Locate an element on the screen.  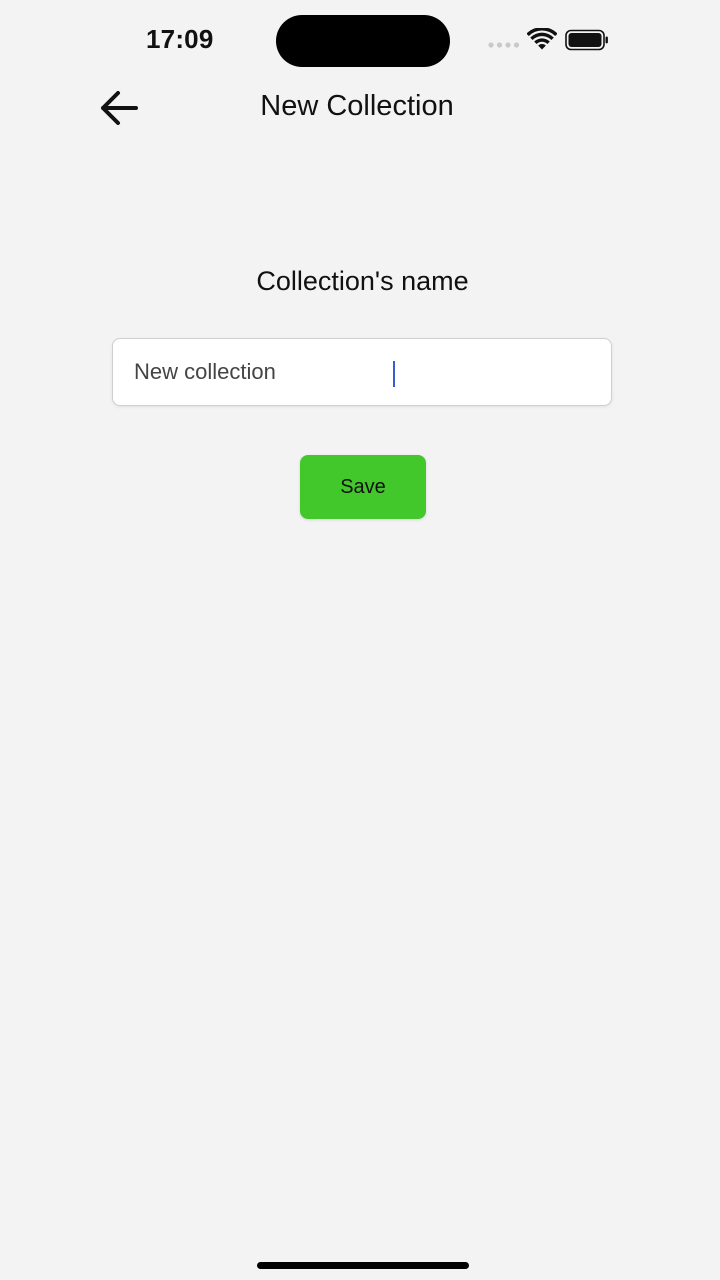
save-button: Save is located at coordinates (363, 487).